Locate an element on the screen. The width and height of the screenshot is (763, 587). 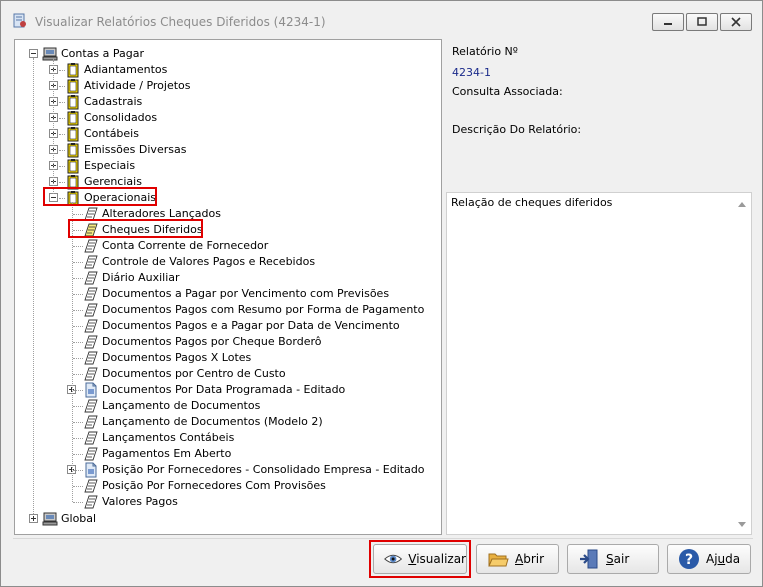
open-button-label: Abrir is located at coordinates (530, 559).